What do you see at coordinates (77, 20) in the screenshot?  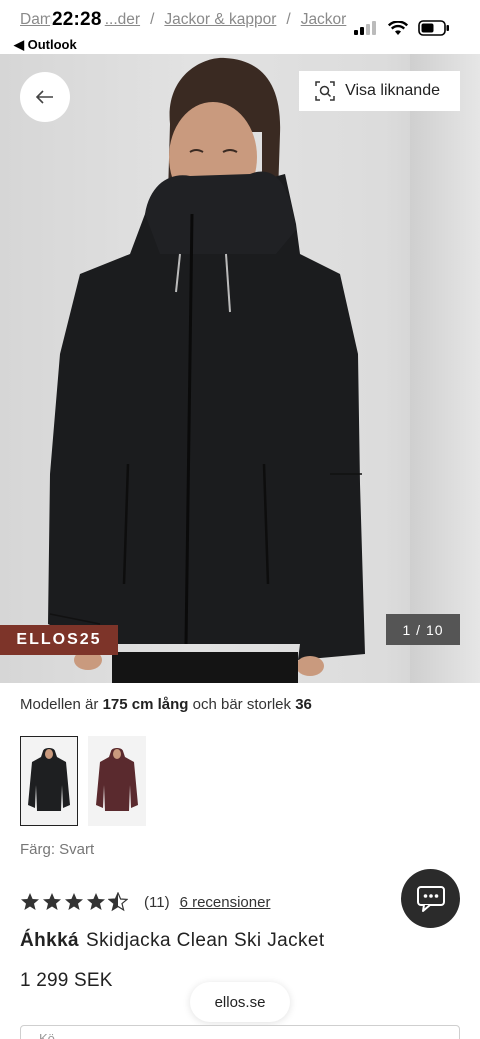 I see `status-time: 22:28` at bounding box center [77, 20].